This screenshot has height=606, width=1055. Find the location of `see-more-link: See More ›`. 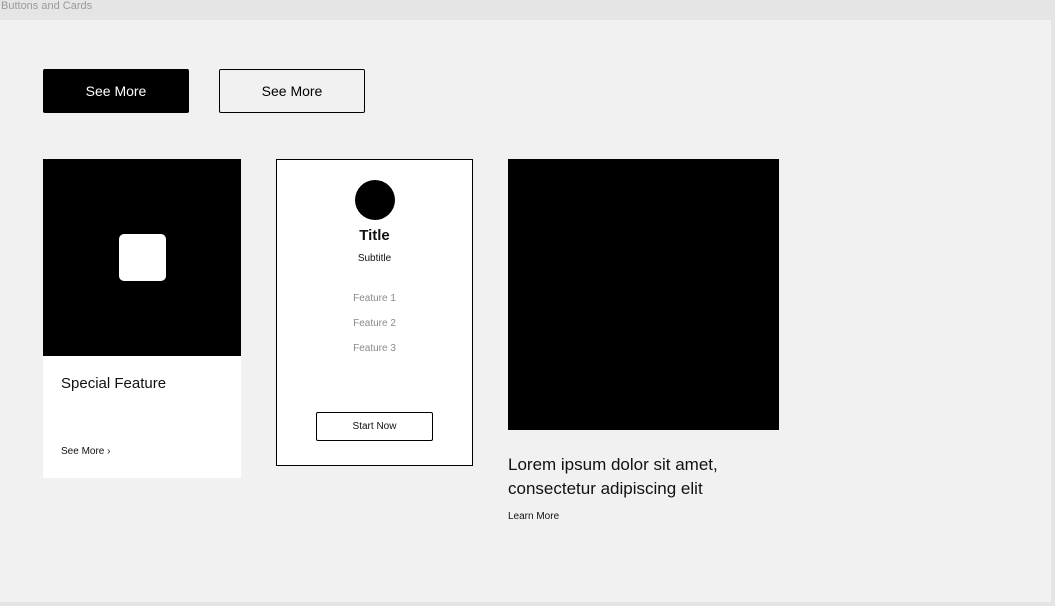

see-more-link: See More › is located at coordinates (85, 451).